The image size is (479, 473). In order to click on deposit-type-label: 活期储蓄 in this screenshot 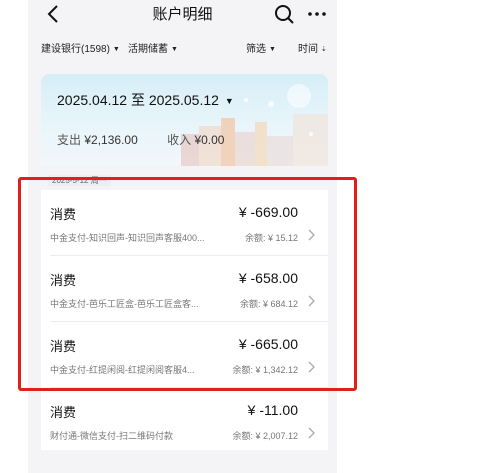, I will do `click(148, 49)`.